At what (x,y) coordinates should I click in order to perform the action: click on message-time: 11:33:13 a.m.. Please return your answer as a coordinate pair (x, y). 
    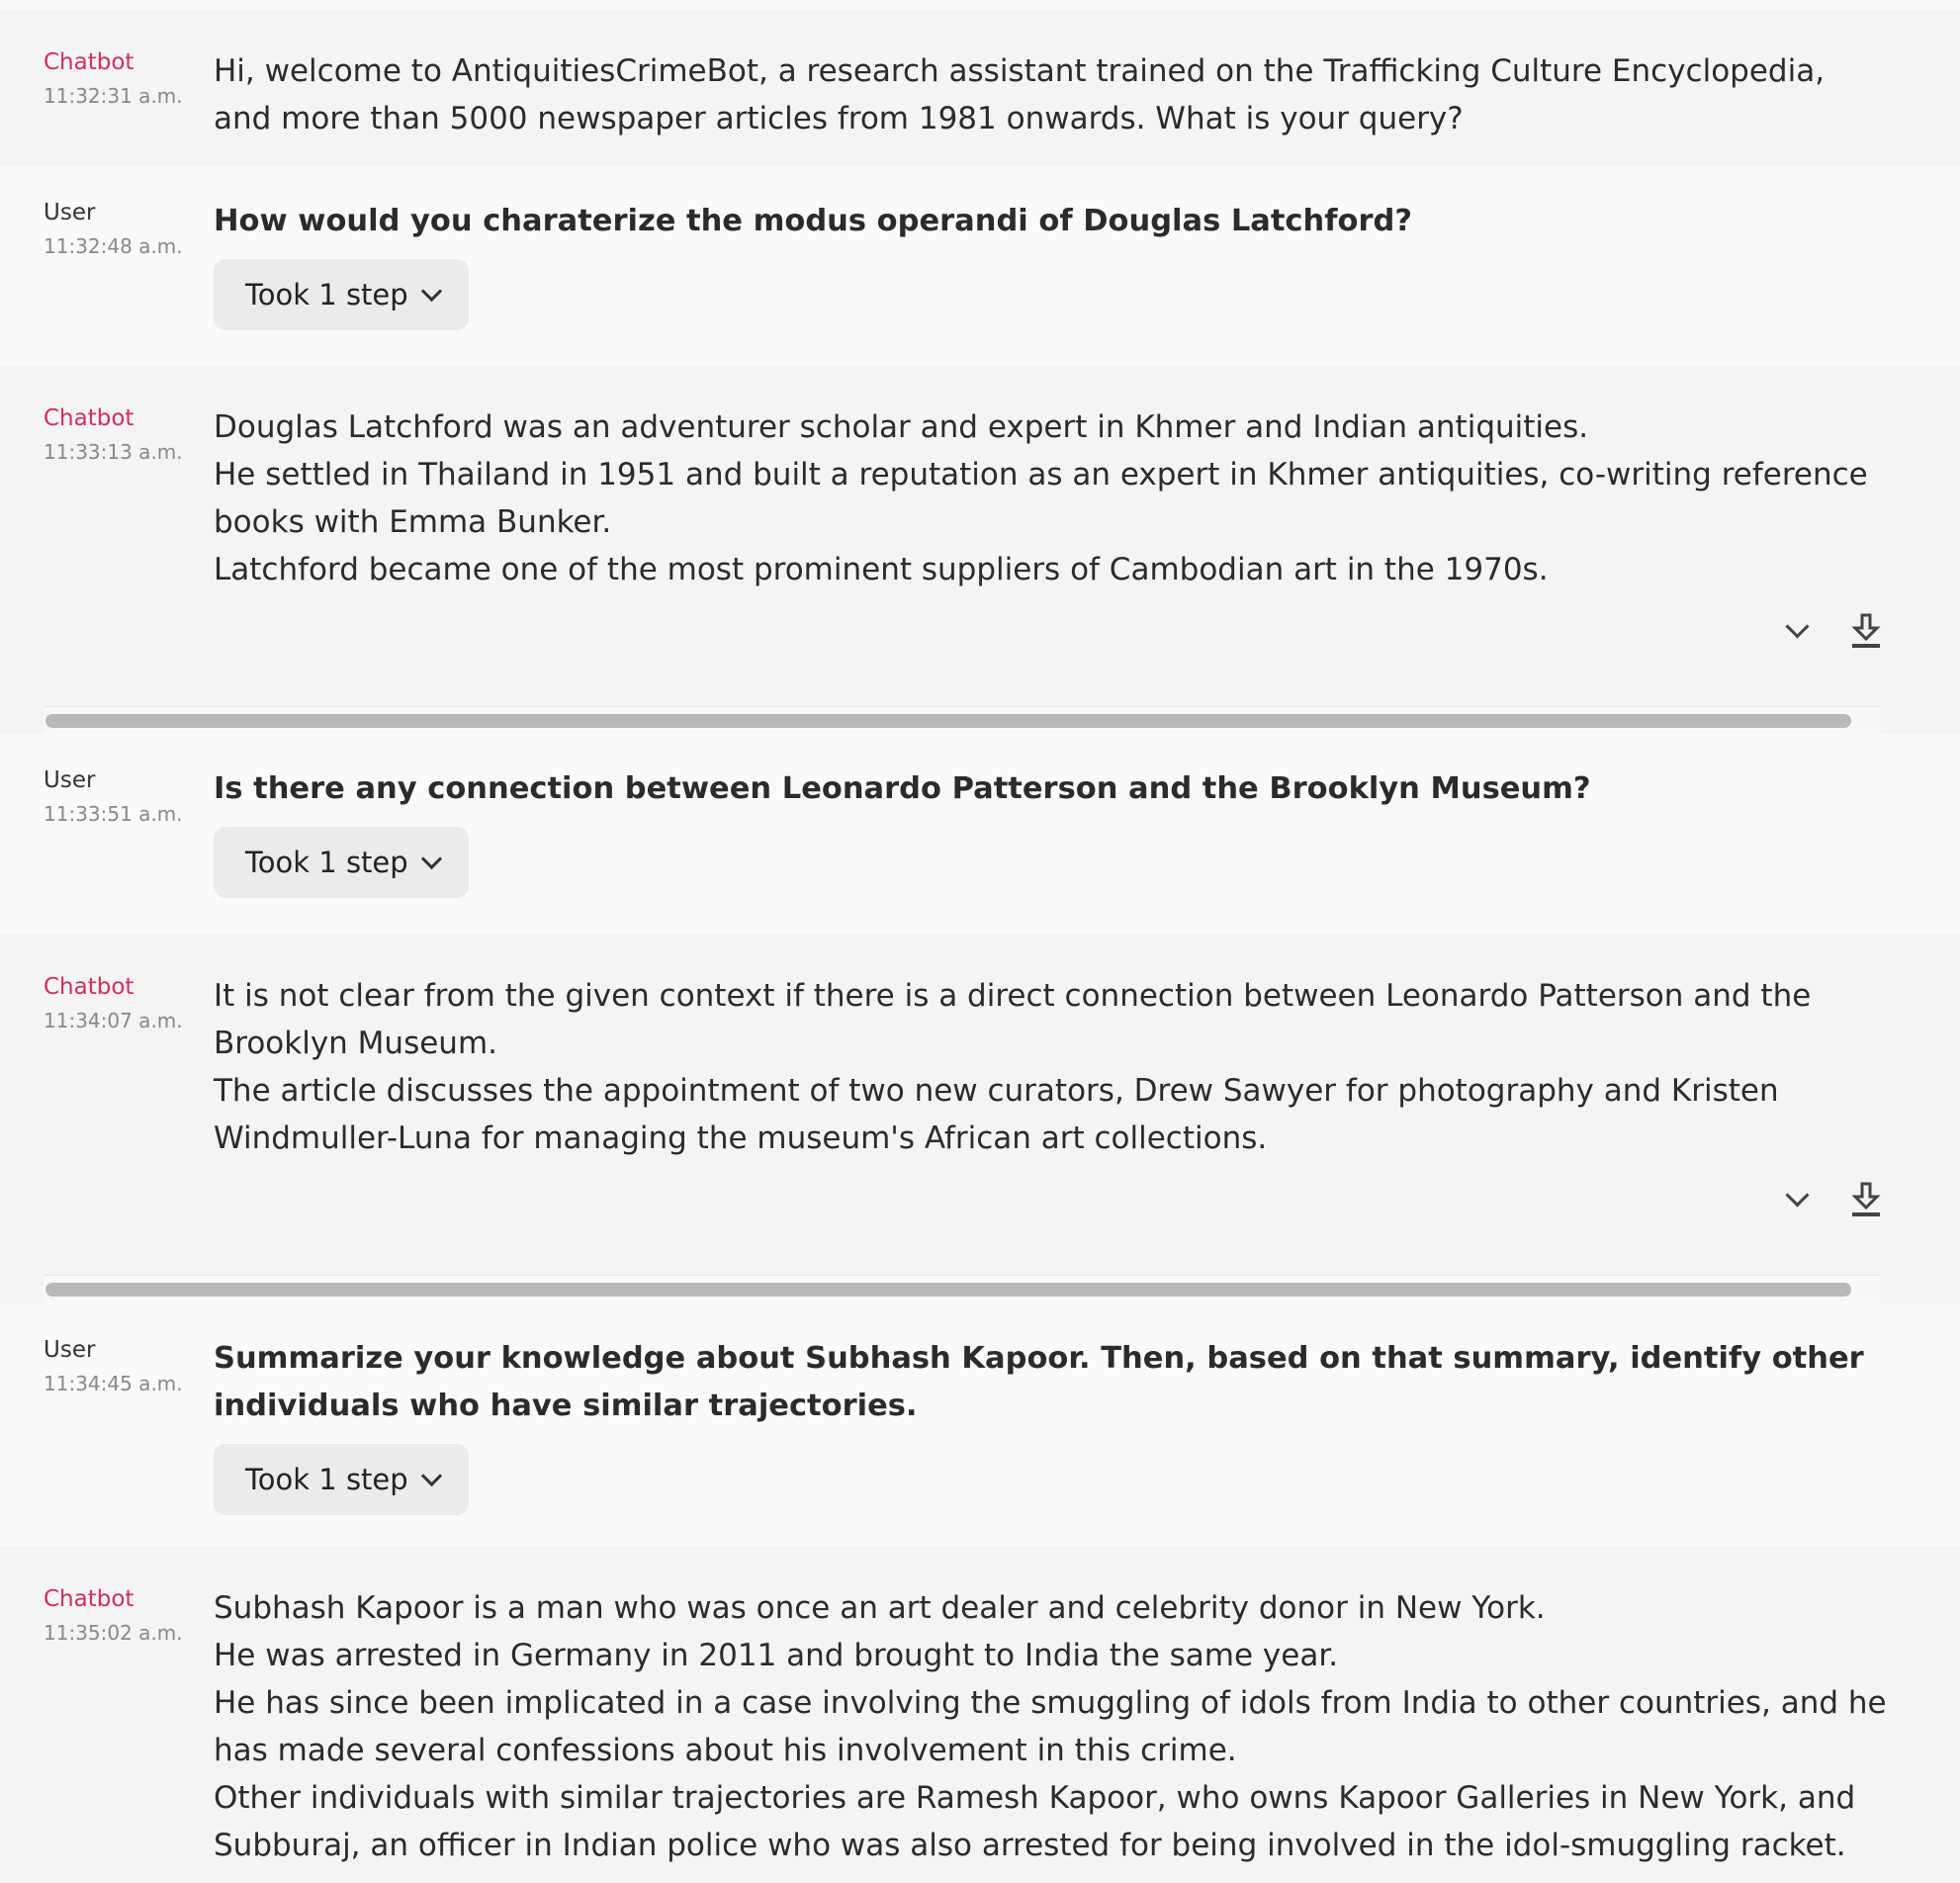
    Looking at the image, I should click on (113, 452).